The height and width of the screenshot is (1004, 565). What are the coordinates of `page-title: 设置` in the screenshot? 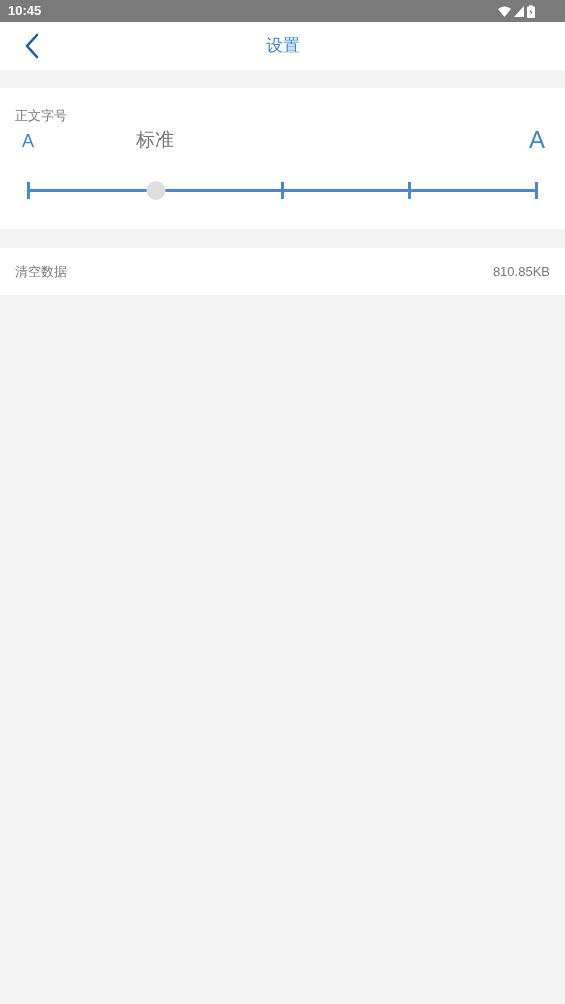 It's located at (282, 46).